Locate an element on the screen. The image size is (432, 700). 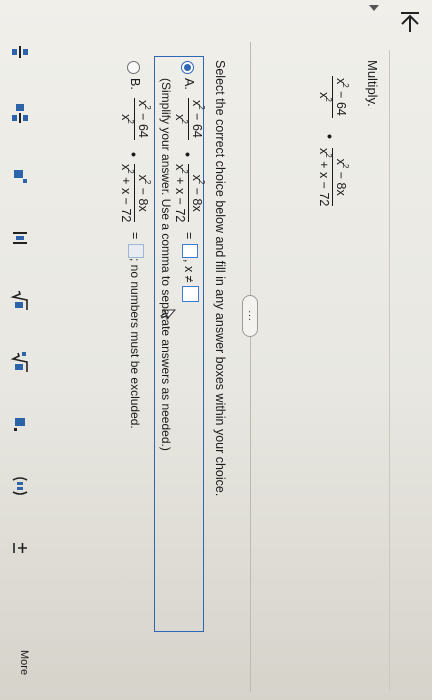
choice-a-fraction-1: x2 − 64 x2 is located at coordinates (189, 119).